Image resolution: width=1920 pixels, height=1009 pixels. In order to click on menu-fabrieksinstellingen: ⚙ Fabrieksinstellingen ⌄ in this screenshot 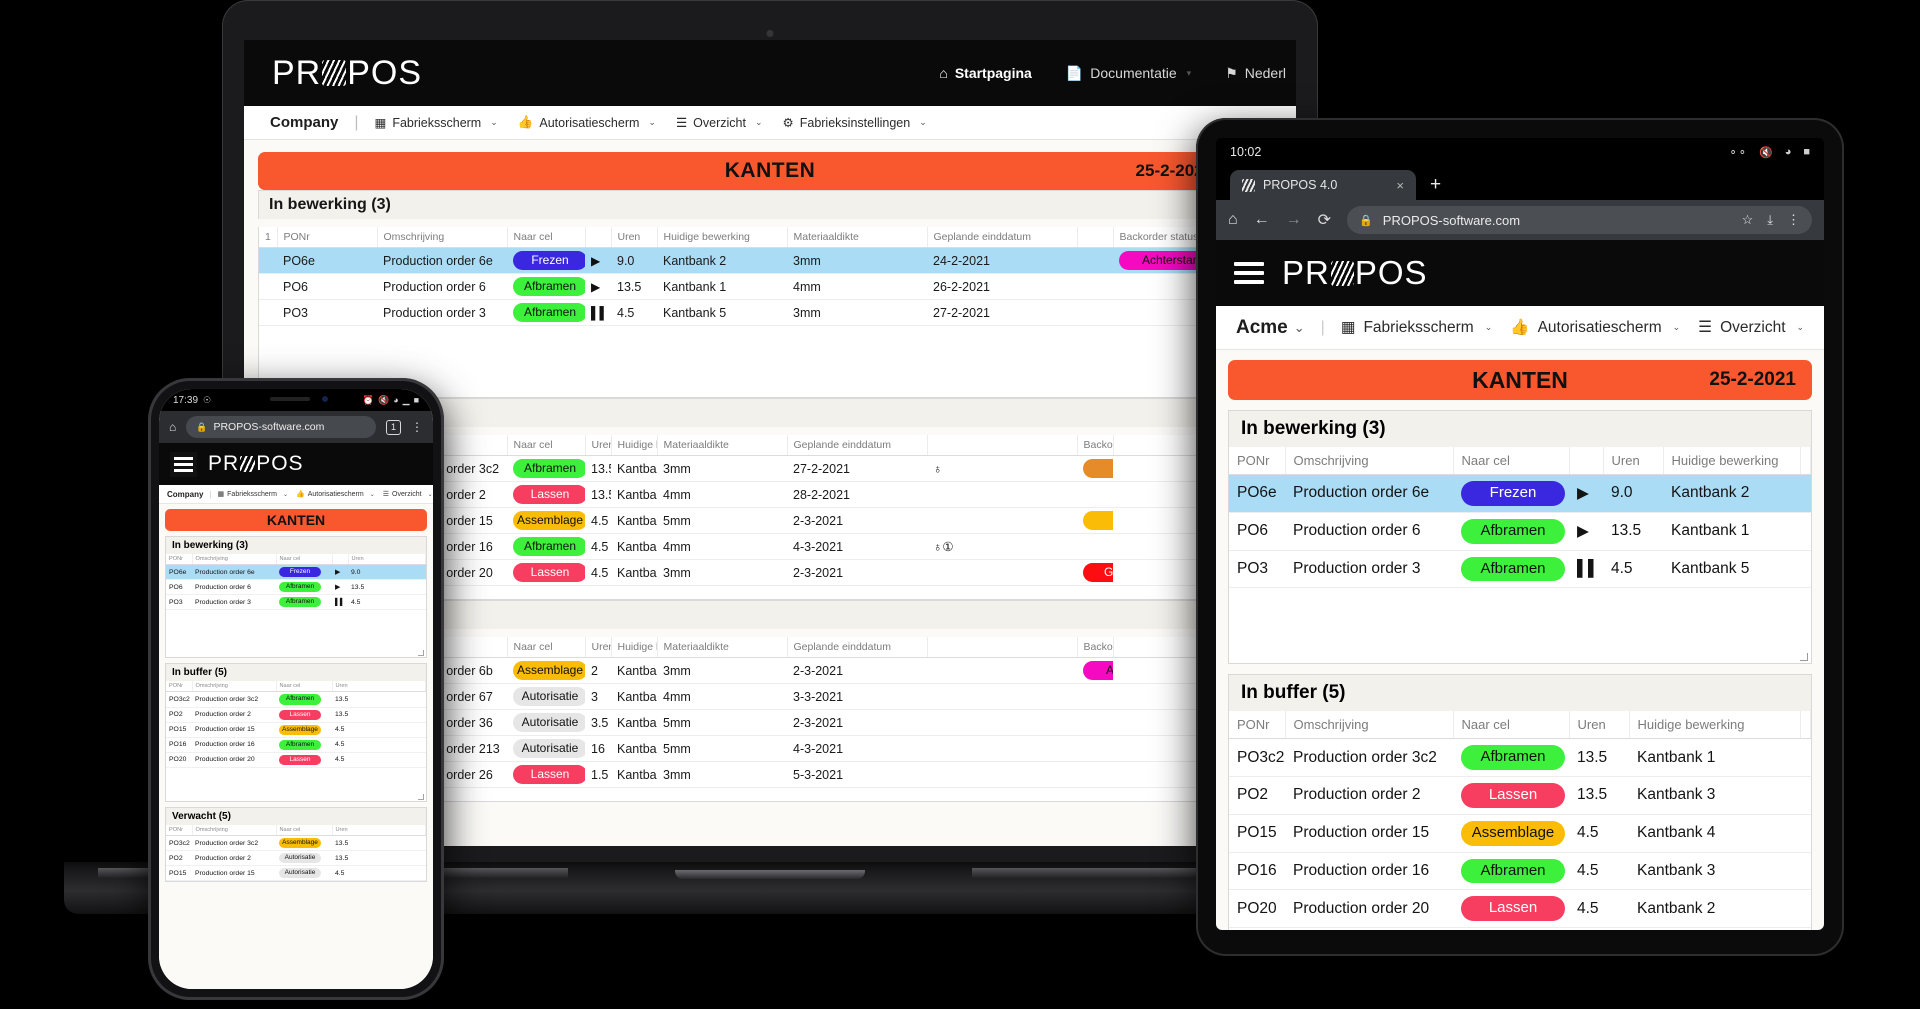, I will do `click(855, 123)`.